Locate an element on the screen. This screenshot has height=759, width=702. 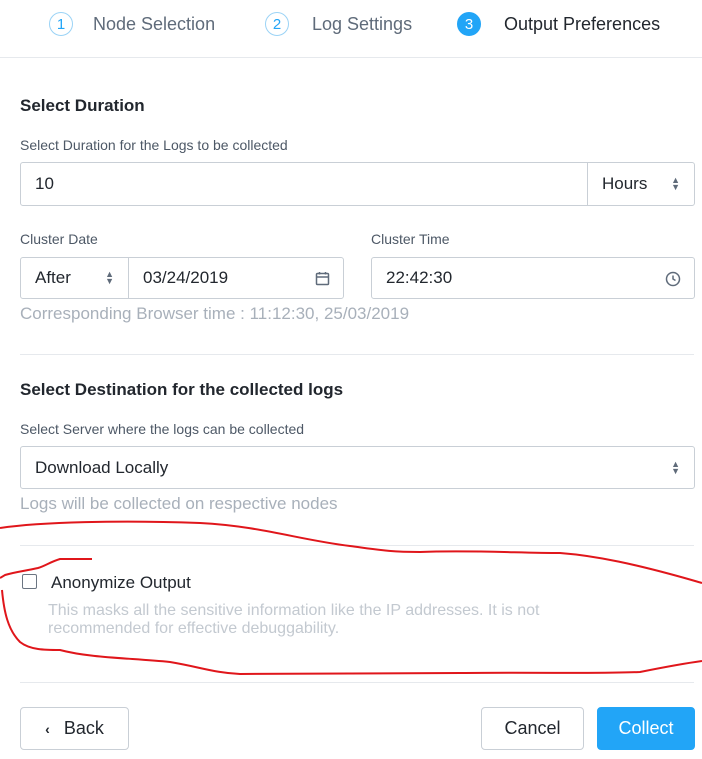
footer-divider is located at coordinates (357, 682).